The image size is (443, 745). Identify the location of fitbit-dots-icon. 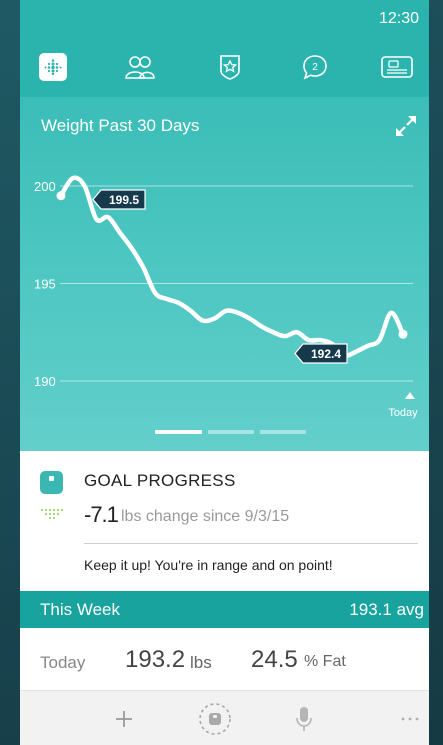
(53, 67).